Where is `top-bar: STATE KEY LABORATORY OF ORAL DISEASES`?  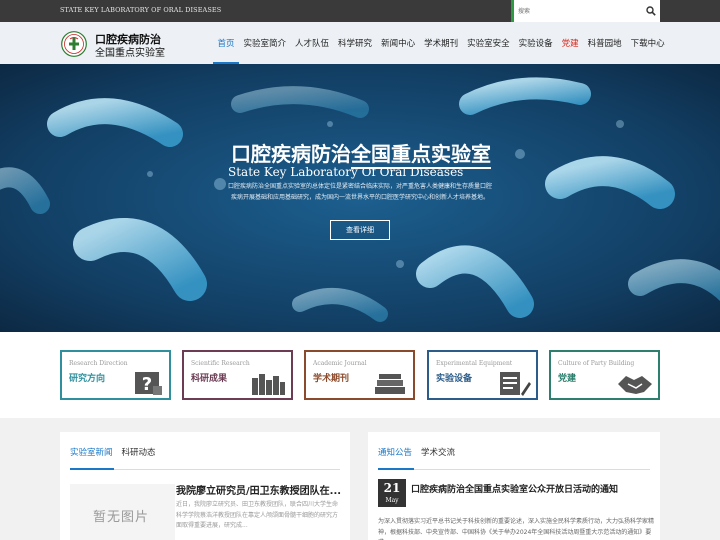
top-bar: STATE KEY LABORATORY OF ORAL DISEASES is located at coordinates (360, 11).